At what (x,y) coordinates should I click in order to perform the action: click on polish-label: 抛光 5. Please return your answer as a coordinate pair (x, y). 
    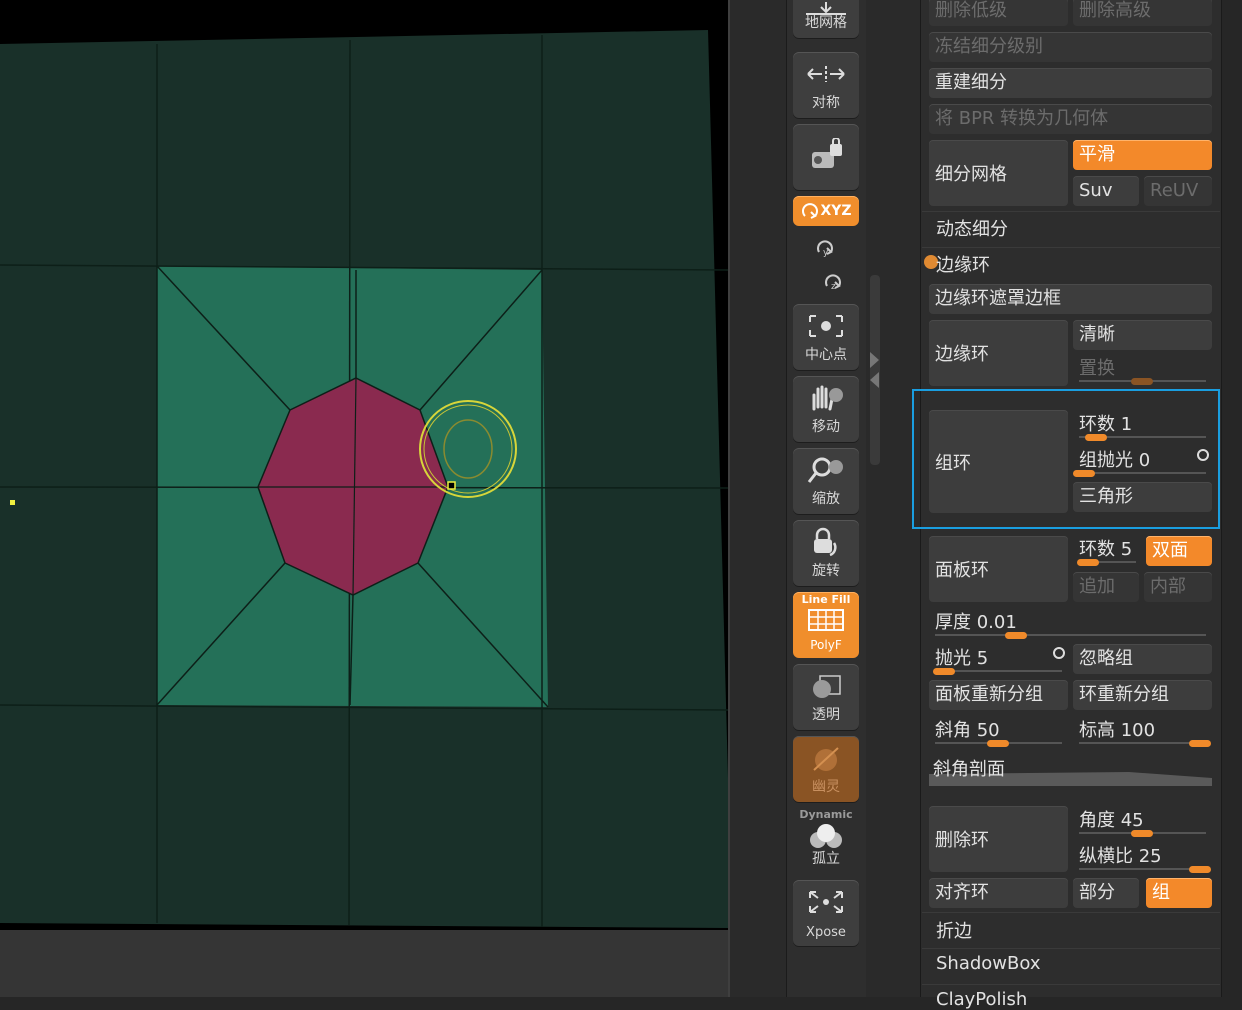
    Looking at the image, I should click on (962, 658).